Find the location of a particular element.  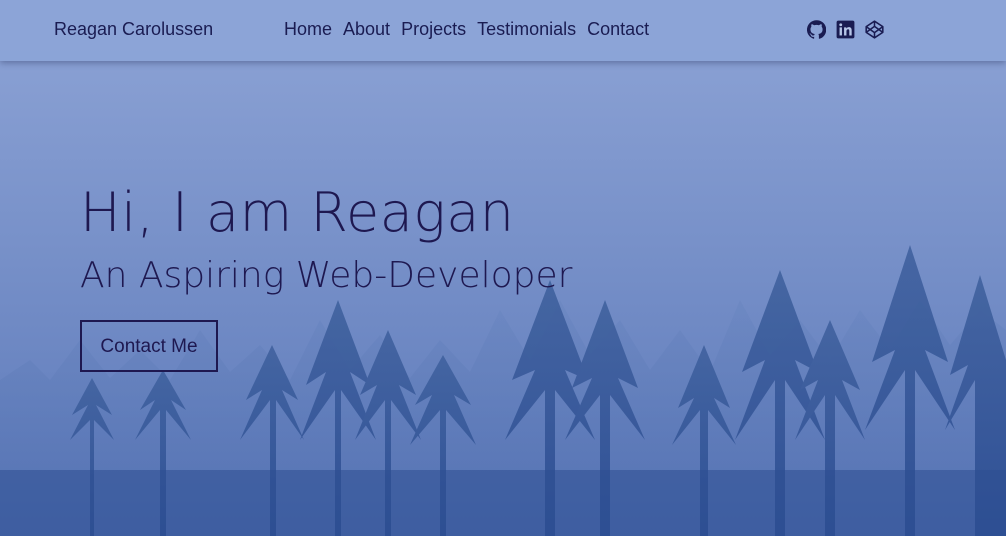

nav-link-projects: Projects is located at coordinates (433, 29).